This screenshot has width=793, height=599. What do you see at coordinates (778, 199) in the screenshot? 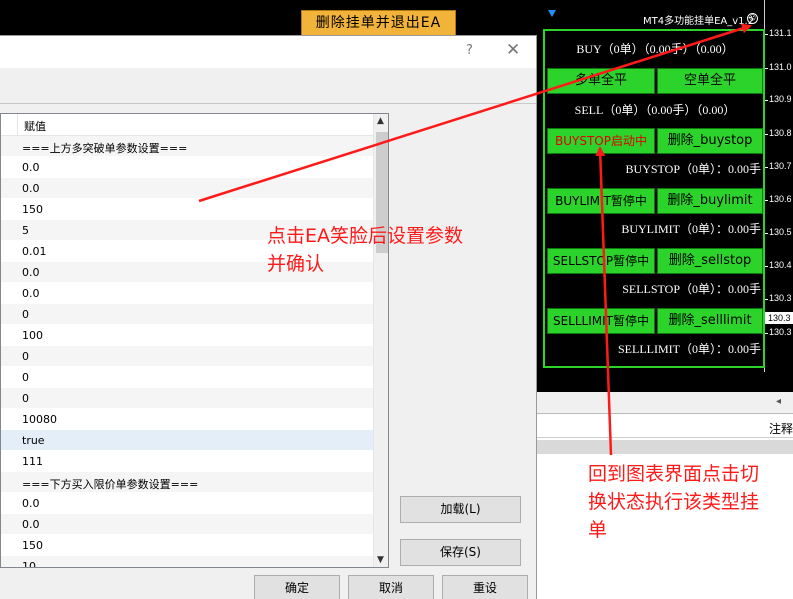
I see `price-tick: 130.6` at bounding box center [778, 199].